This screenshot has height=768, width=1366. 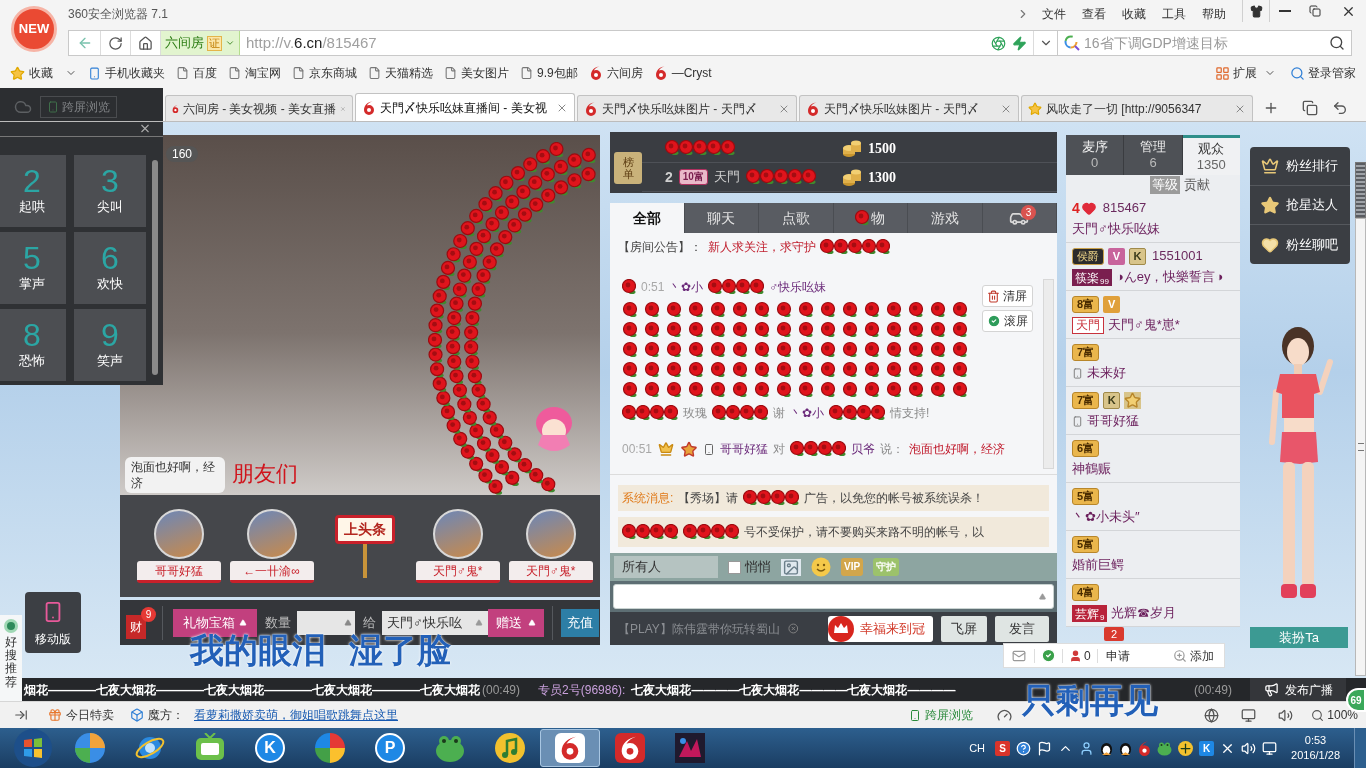 I want to click on user-name: ◑んey，快樂誓言◑, so click(x=1169, y=277).